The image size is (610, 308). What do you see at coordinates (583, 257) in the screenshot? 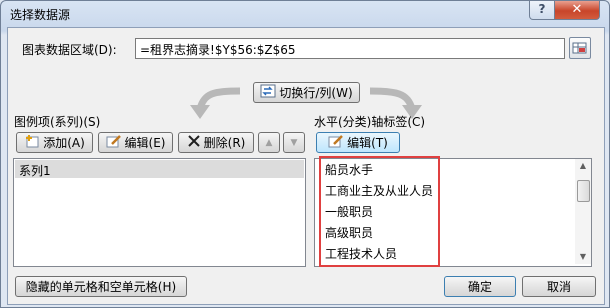
I see `scroll-down-arrow-icon: ▼` at bounding box center [583, 257].